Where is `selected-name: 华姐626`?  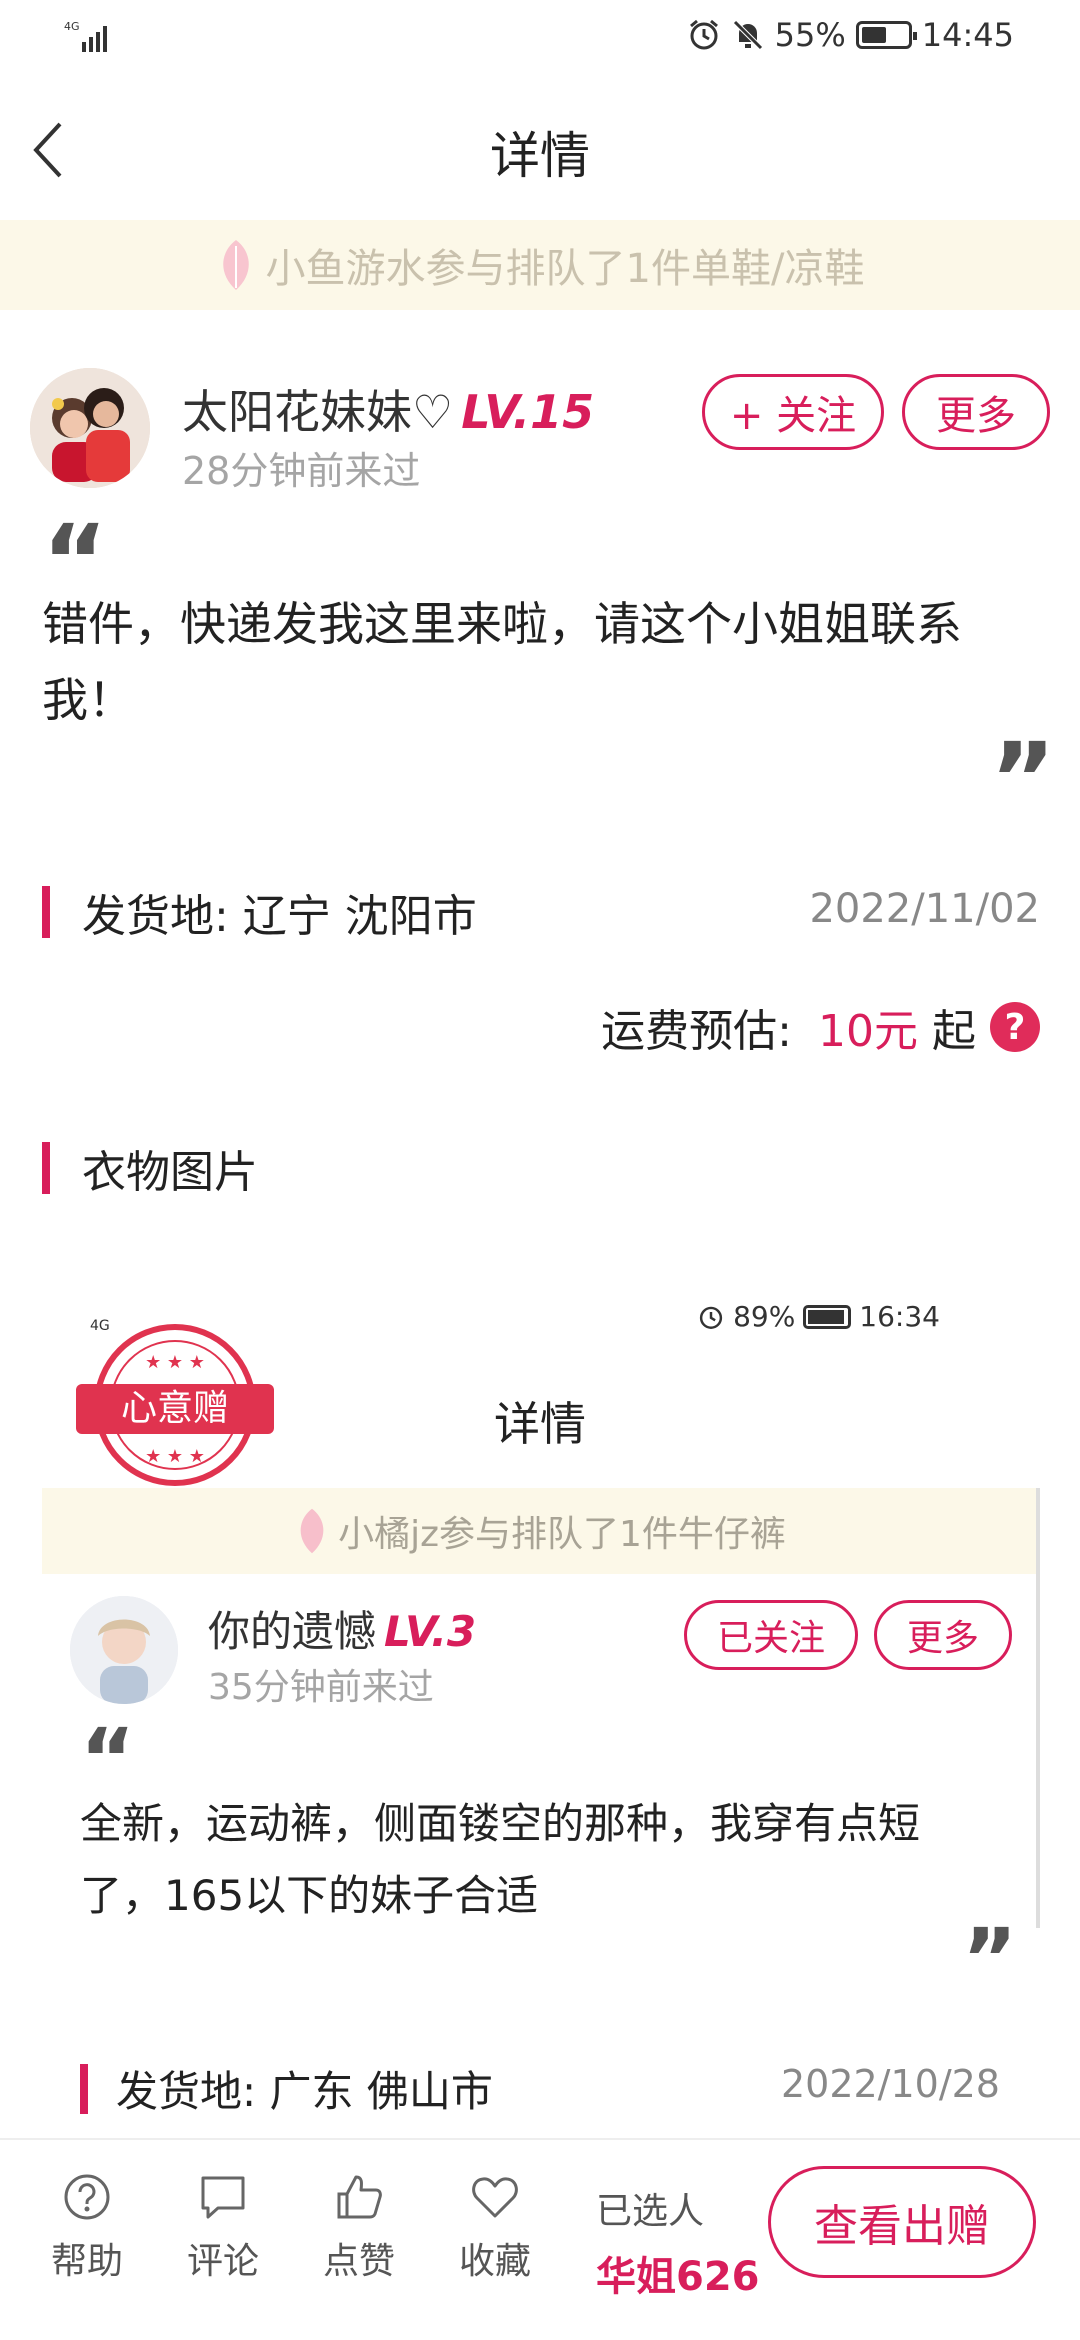 selected-name: 华姐626 is located at coordinates (678, 2273).